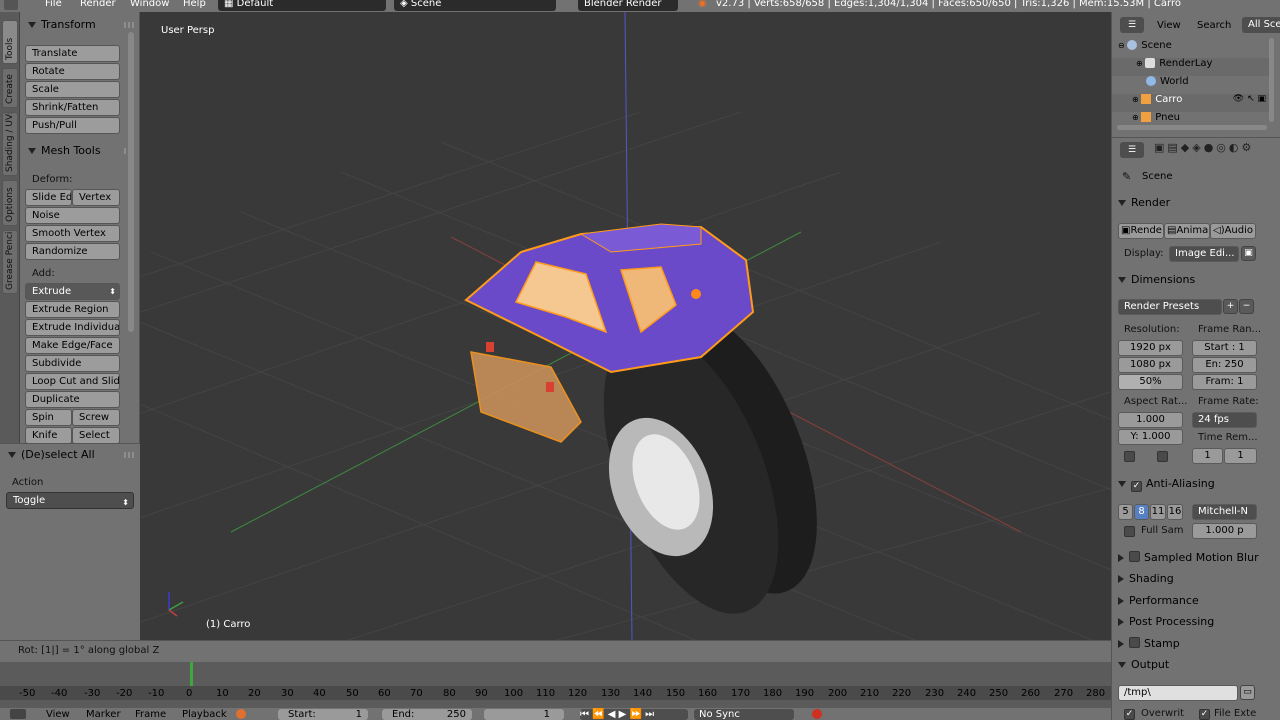  Describe the element at coordinates (72, 399) in the screenshot. I see `duplicate-button: Duplicate` at that location.